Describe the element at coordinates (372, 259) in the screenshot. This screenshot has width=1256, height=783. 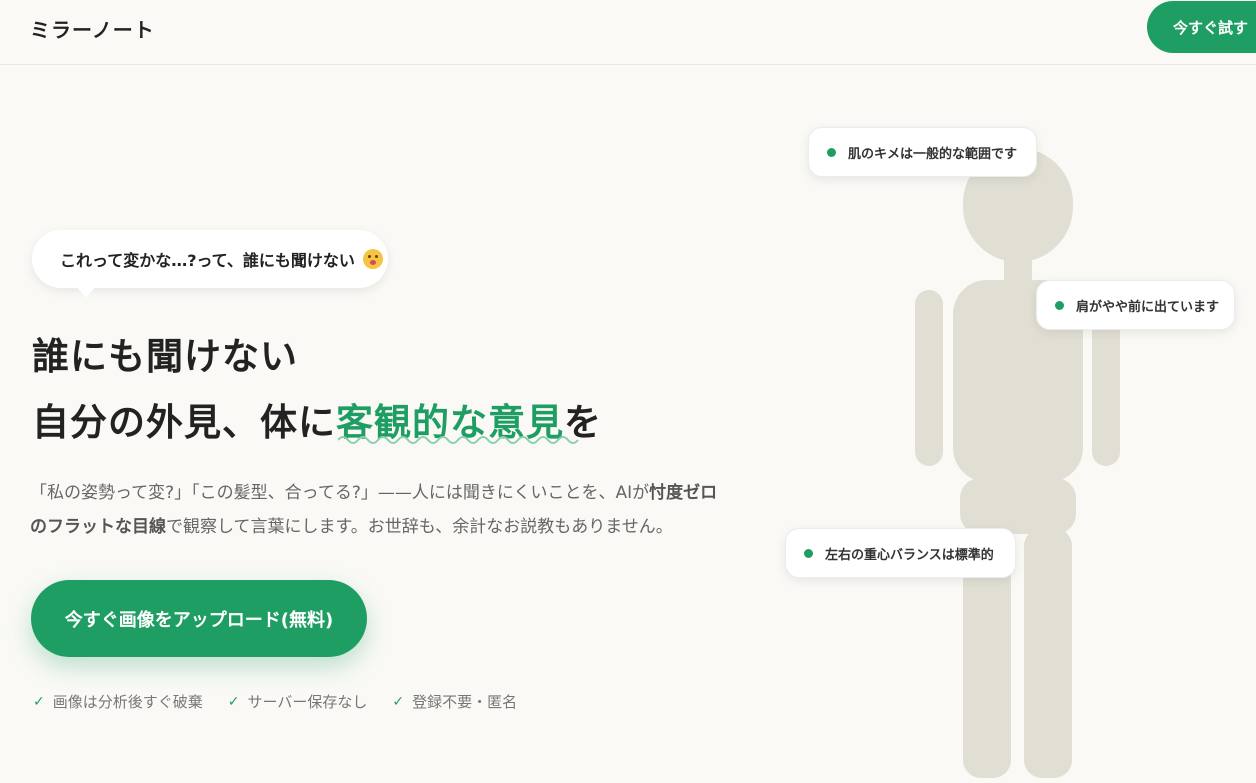
I see `flushed-face-emoji-icon` at that location.